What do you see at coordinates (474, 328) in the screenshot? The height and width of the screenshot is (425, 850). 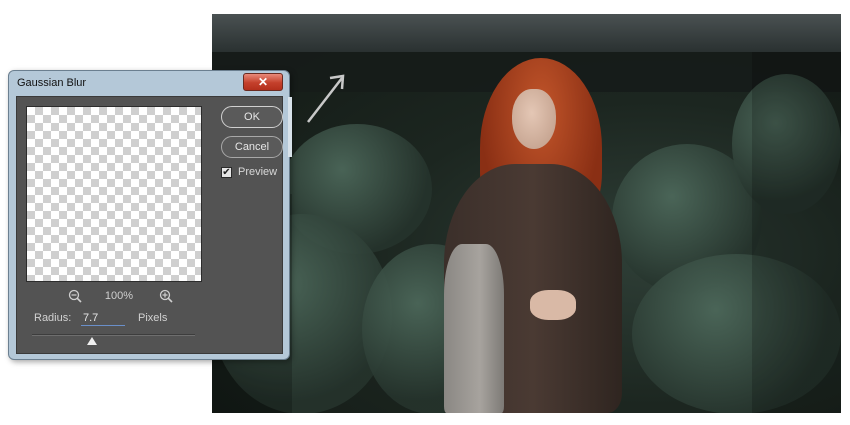 I see `photo-subject-sweater` at bounding box center [474, 328].